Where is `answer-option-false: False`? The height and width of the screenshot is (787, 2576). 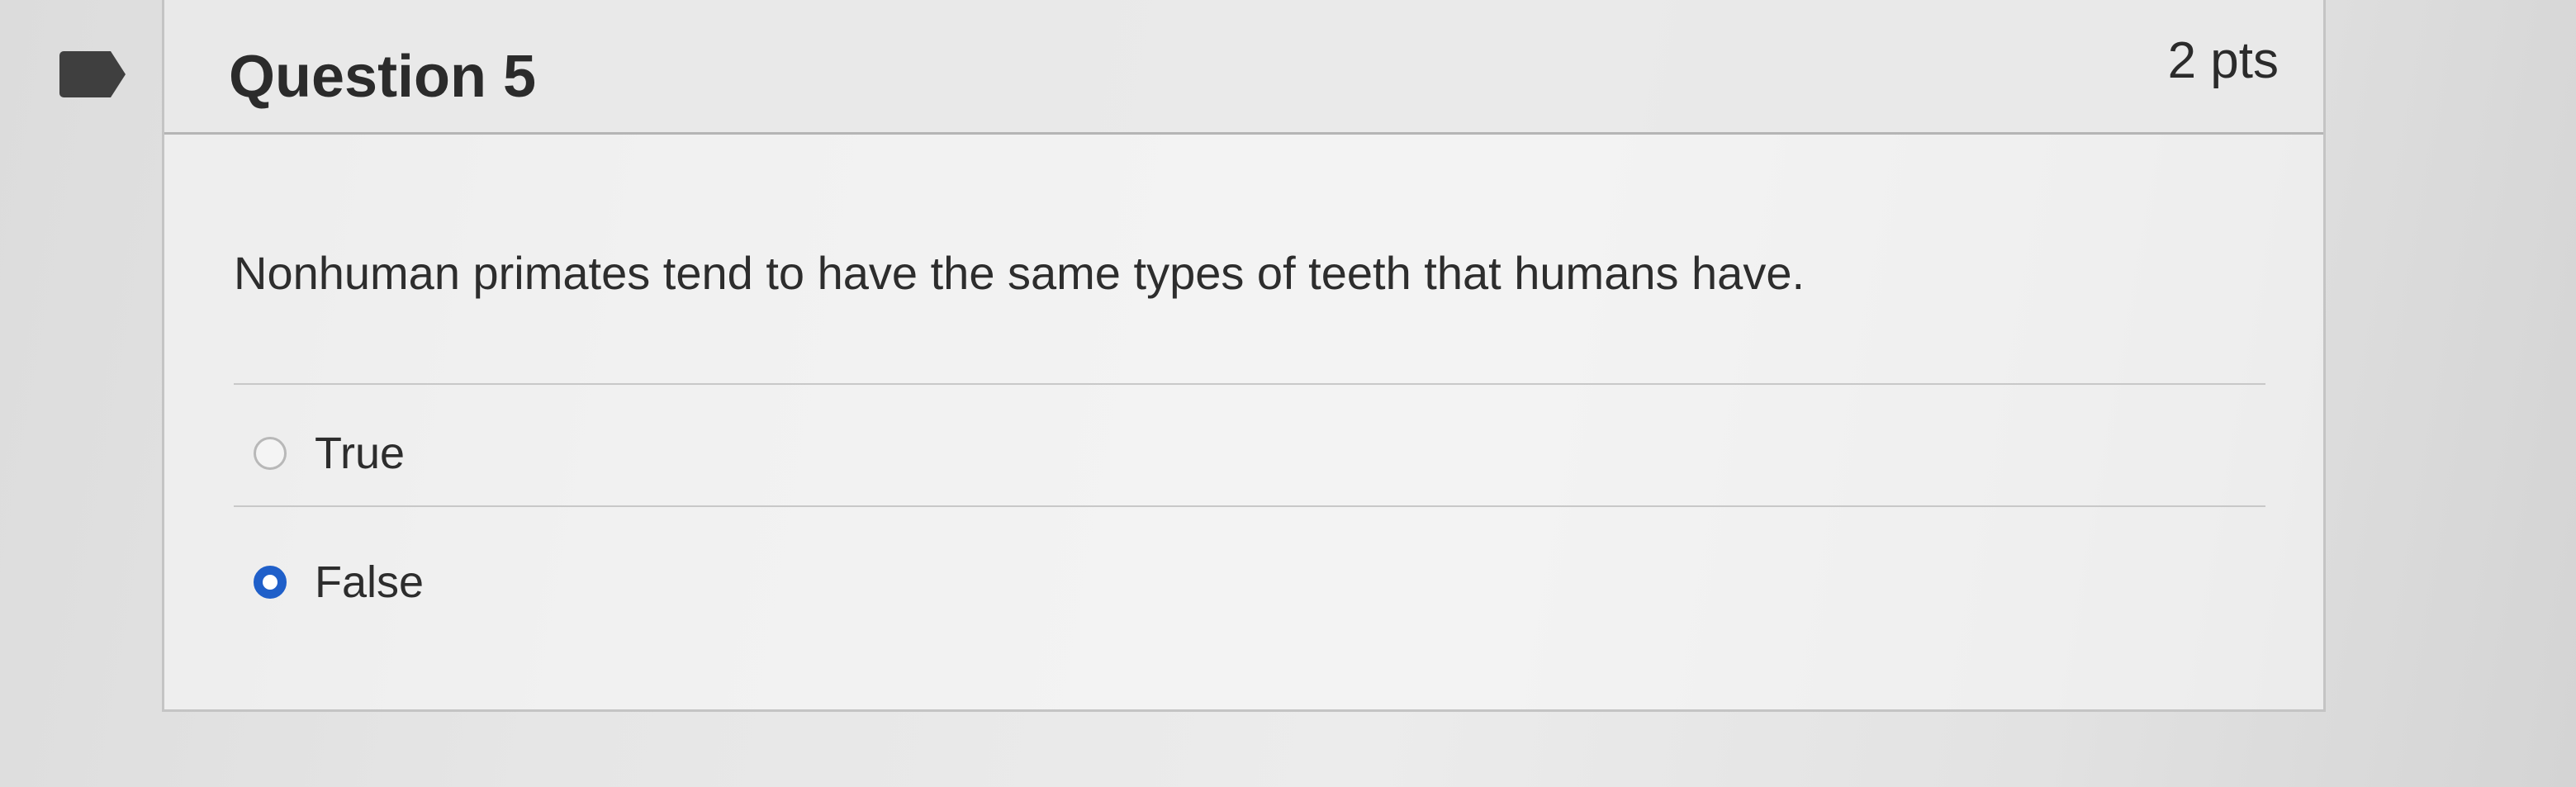 answer-option-false: False is located at coordinates (339, 582).